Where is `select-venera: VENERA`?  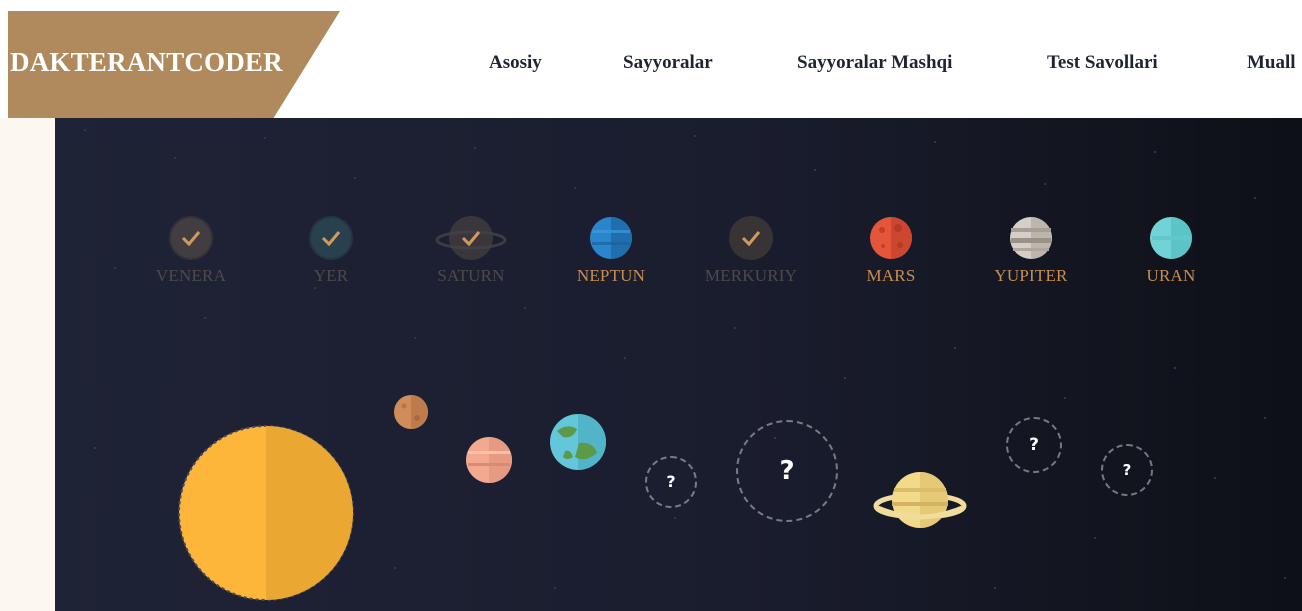
select-venera: VENERA is located at coordinates (191, 251).